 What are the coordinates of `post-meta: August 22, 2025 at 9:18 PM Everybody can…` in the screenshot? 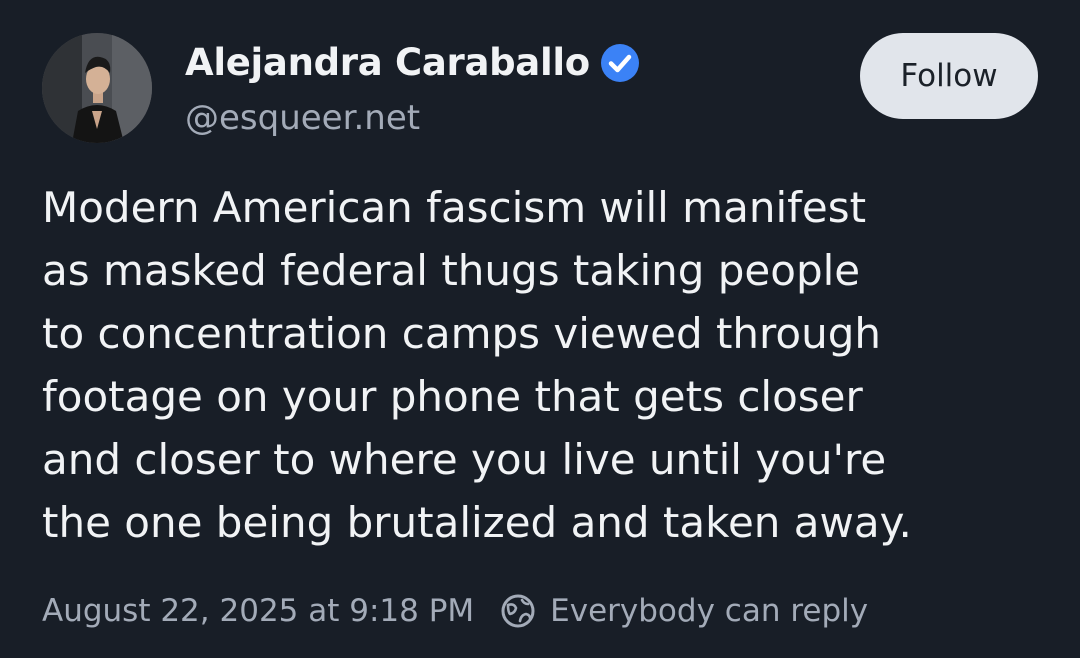 It's located at (455, 611).